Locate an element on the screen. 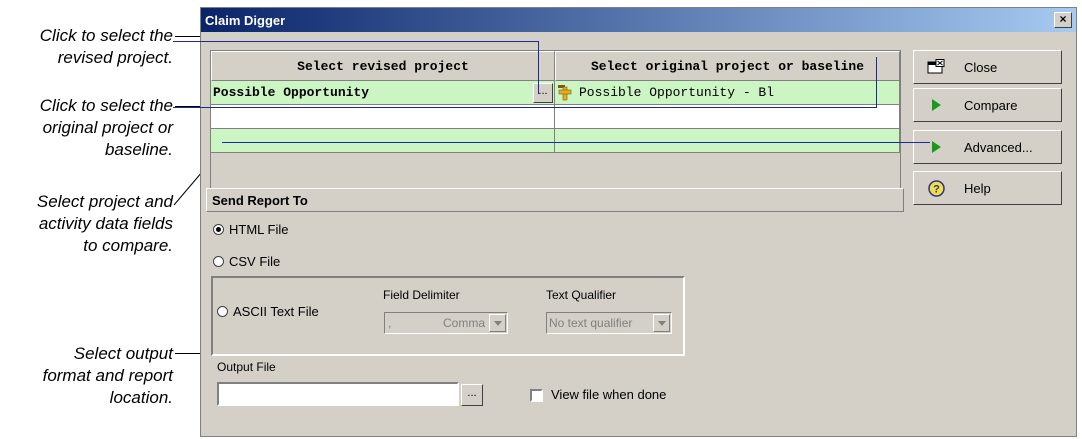 The height and width of the screenshot is (439, 1082). revised-project-cell: Possible Opportunity is located at coordinates (383, 93).